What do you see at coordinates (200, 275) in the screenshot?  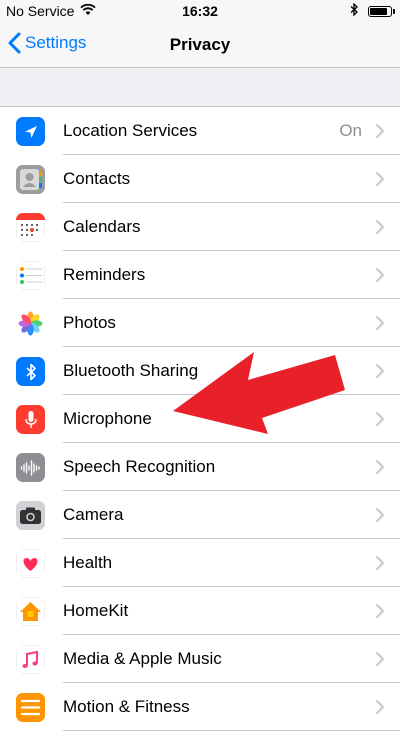 I see `privacy-row-reminders: Reminders` at bounding box center [200, 275].